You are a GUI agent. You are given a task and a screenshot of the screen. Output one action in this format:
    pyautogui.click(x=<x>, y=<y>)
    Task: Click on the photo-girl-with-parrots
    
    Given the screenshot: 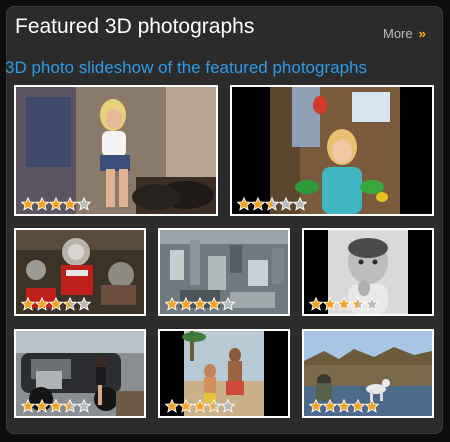 What is the action you would take?
    pyautogui.click(x=332, y=150)
    